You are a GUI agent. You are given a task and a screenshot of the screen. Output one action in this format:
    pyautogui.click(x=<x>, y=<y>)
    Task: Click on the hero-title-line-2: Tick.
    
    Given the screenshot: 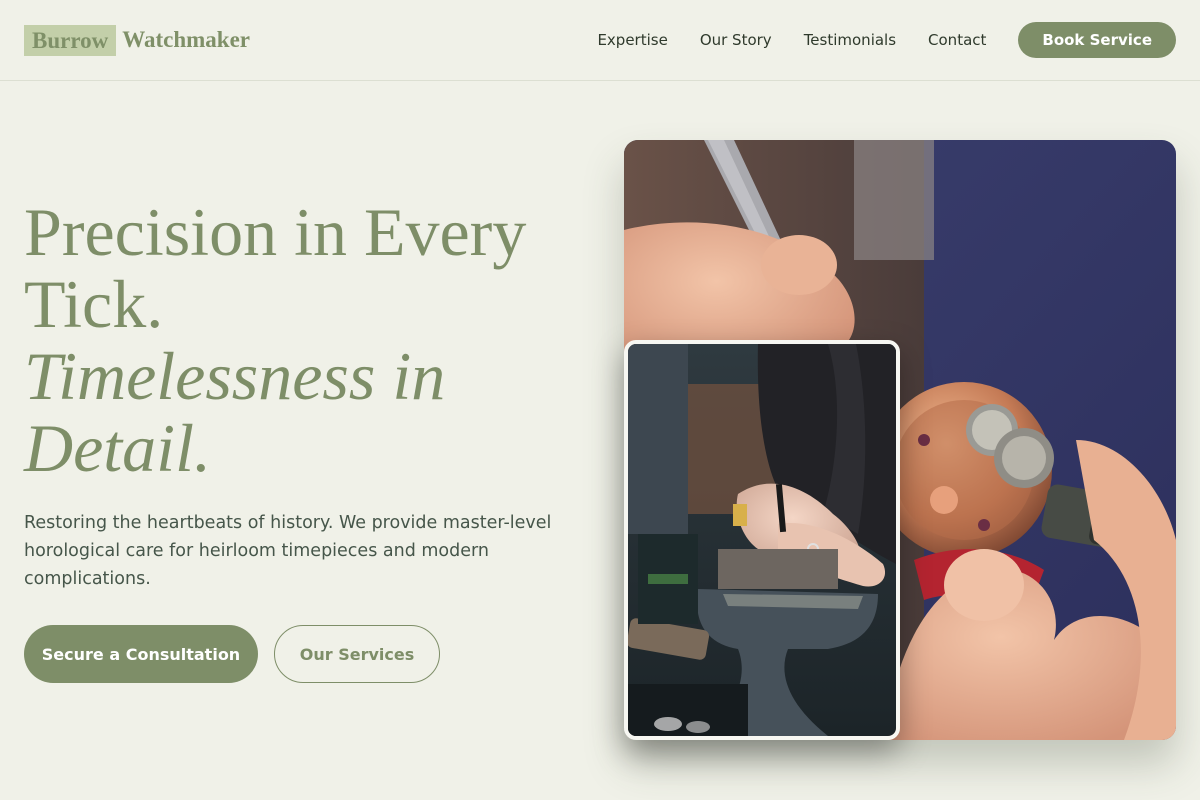 What is the action you would take?
    pyautogui.click(x=94, y=304)
    